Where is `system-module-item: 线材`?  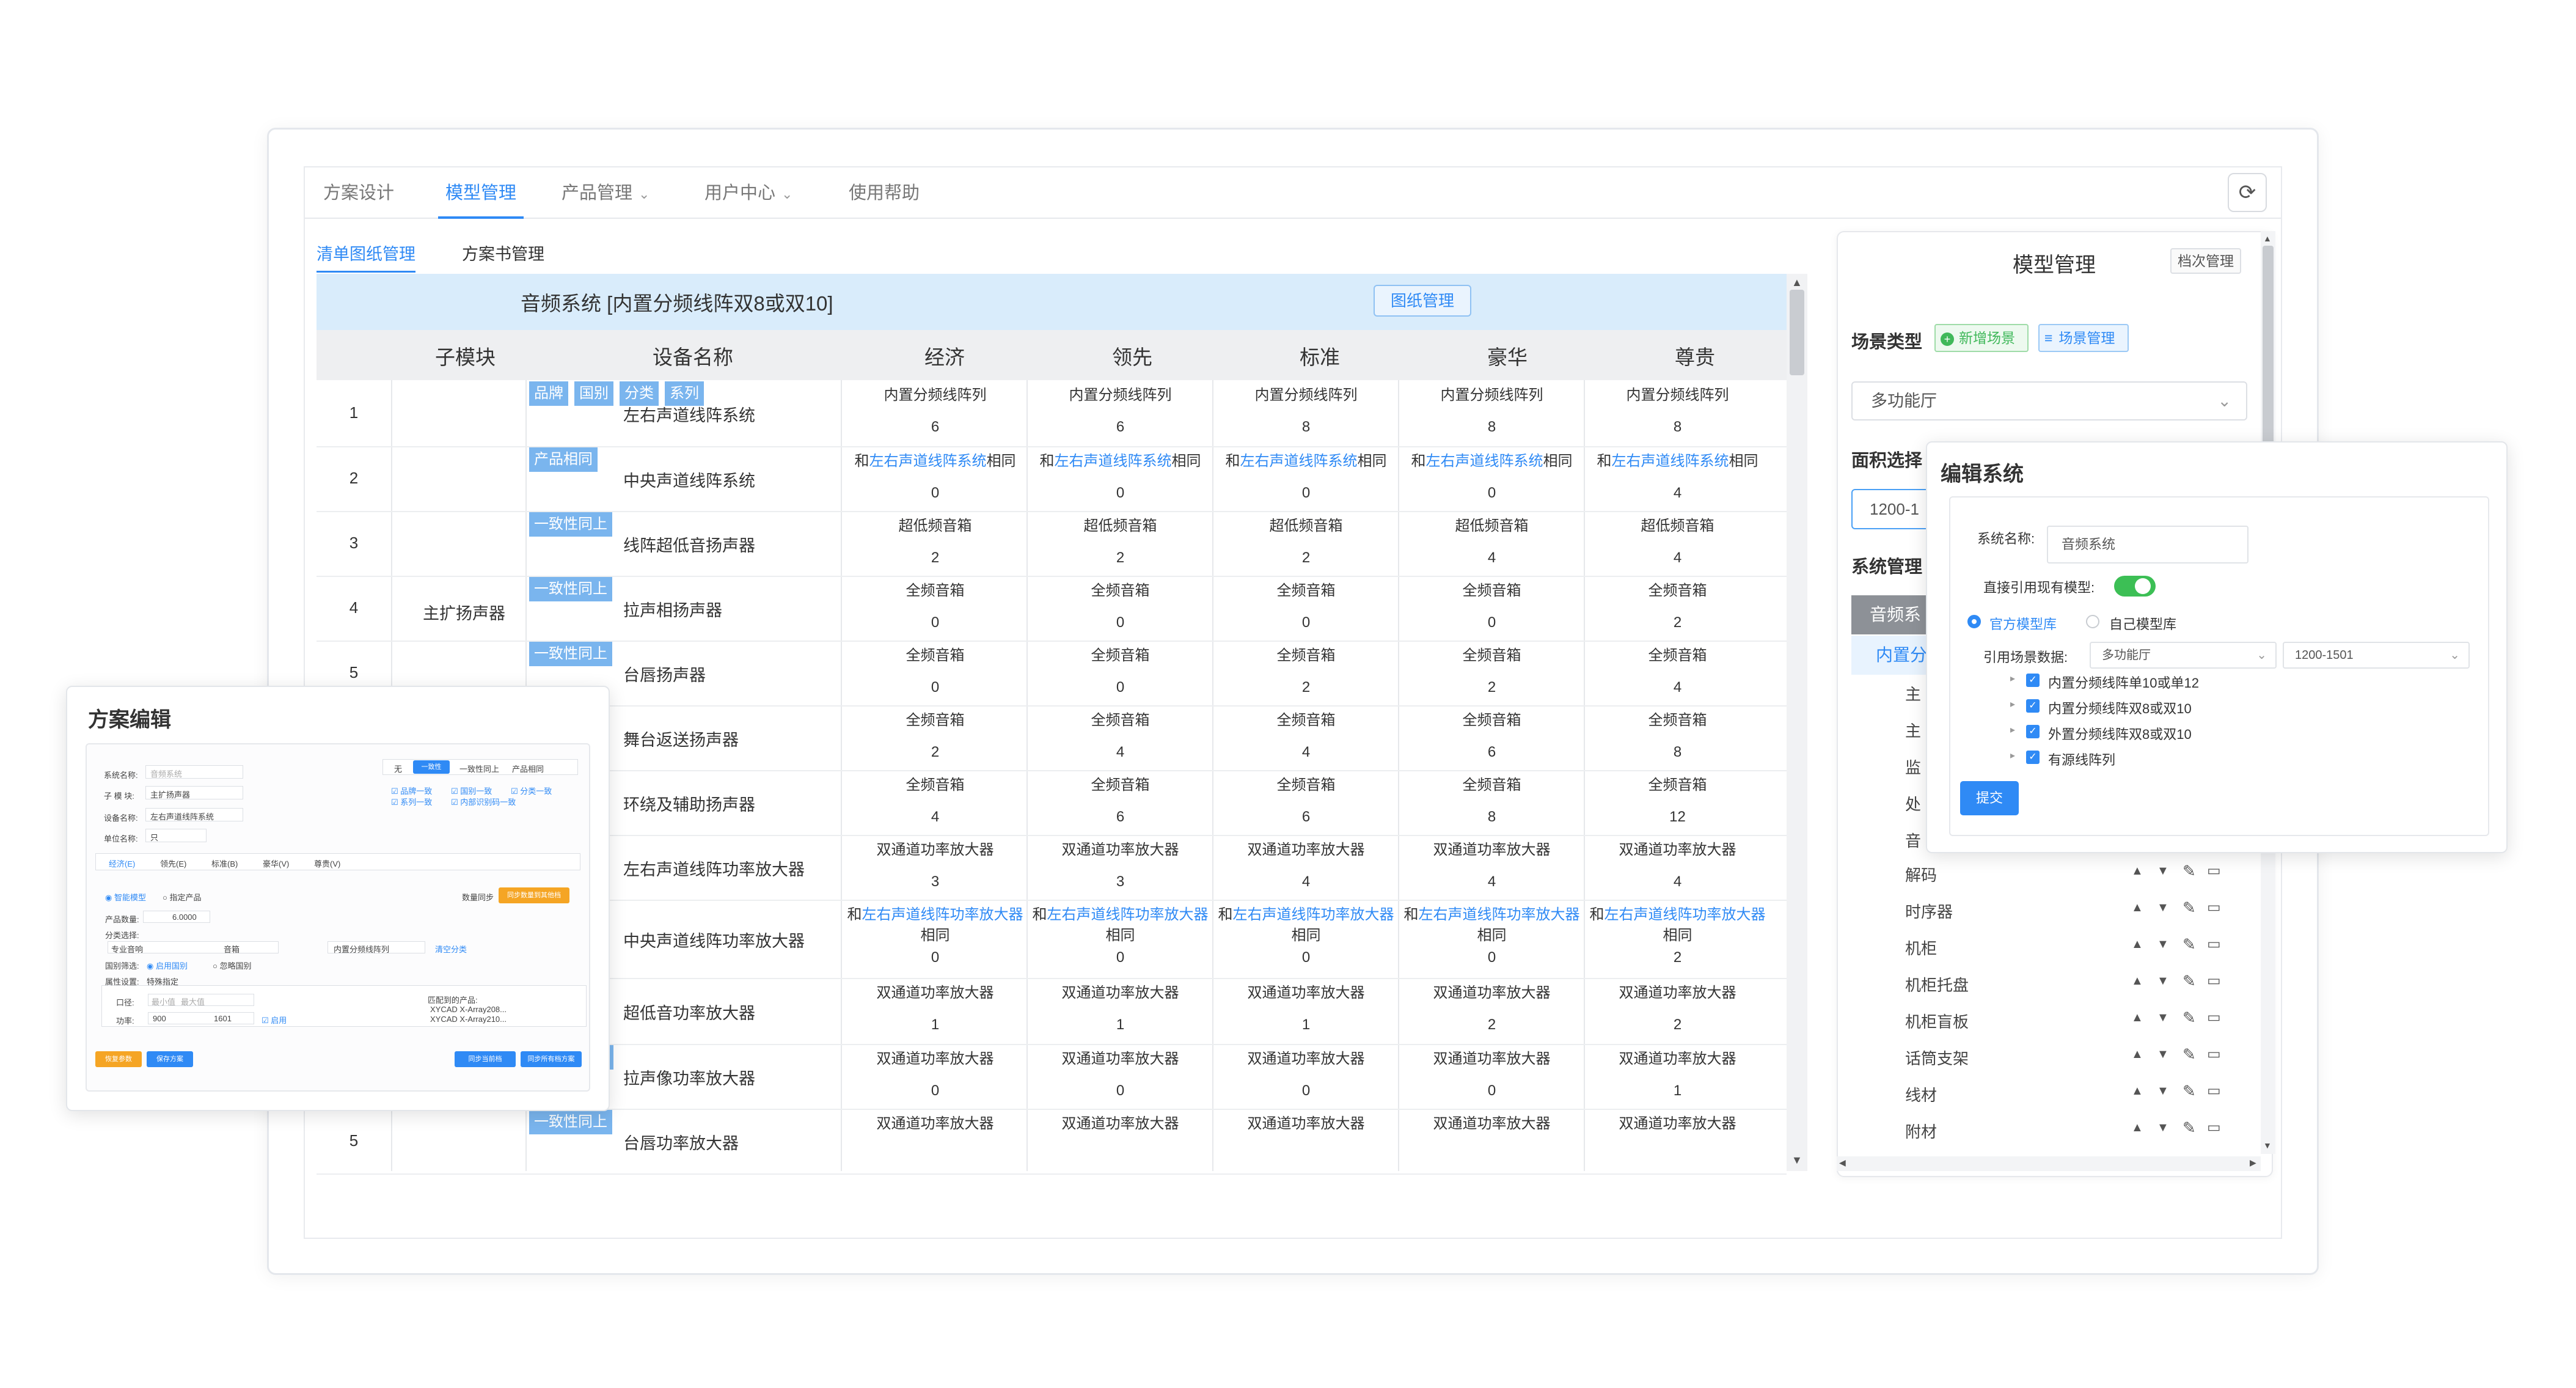 system-module-item: 线材 is located at coordinates (1921, 1094).